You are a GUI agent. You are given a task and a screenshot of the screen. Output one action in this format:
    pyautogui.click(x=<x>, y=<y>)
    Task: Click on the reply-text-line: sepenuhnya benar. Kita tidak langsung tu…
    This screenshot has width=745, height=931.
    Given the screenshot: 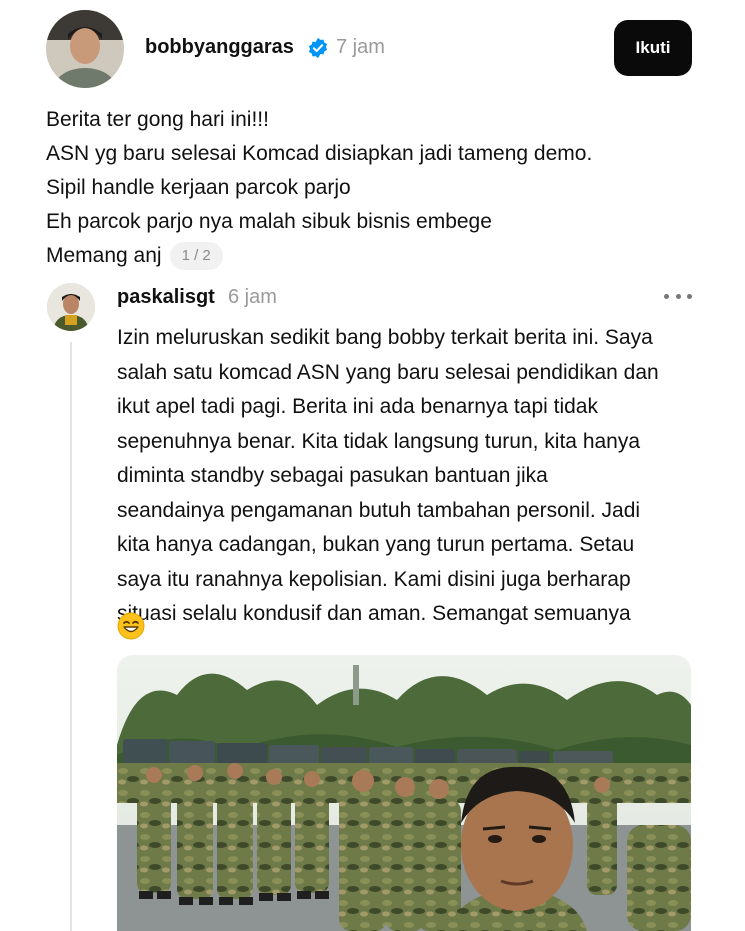 What is the action you would take?
    pyautogui.click(x=379, y=441)
    